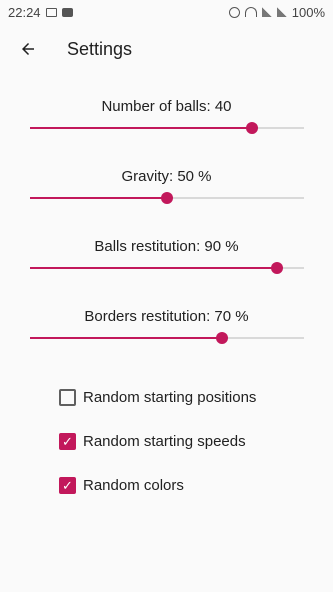 Image resolution: width=333 pixels, height=592 pixels. I want to click on chat-icon, so click(67, 12).